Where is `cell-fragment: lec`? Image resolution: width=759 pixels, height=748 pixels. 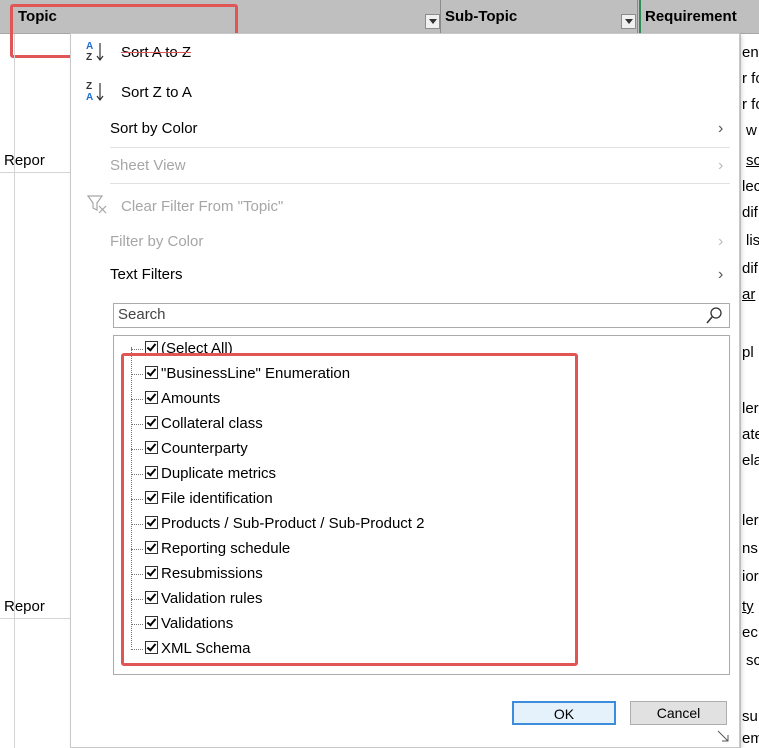
cell-fragment: lec is located at coordinates (750, 186).